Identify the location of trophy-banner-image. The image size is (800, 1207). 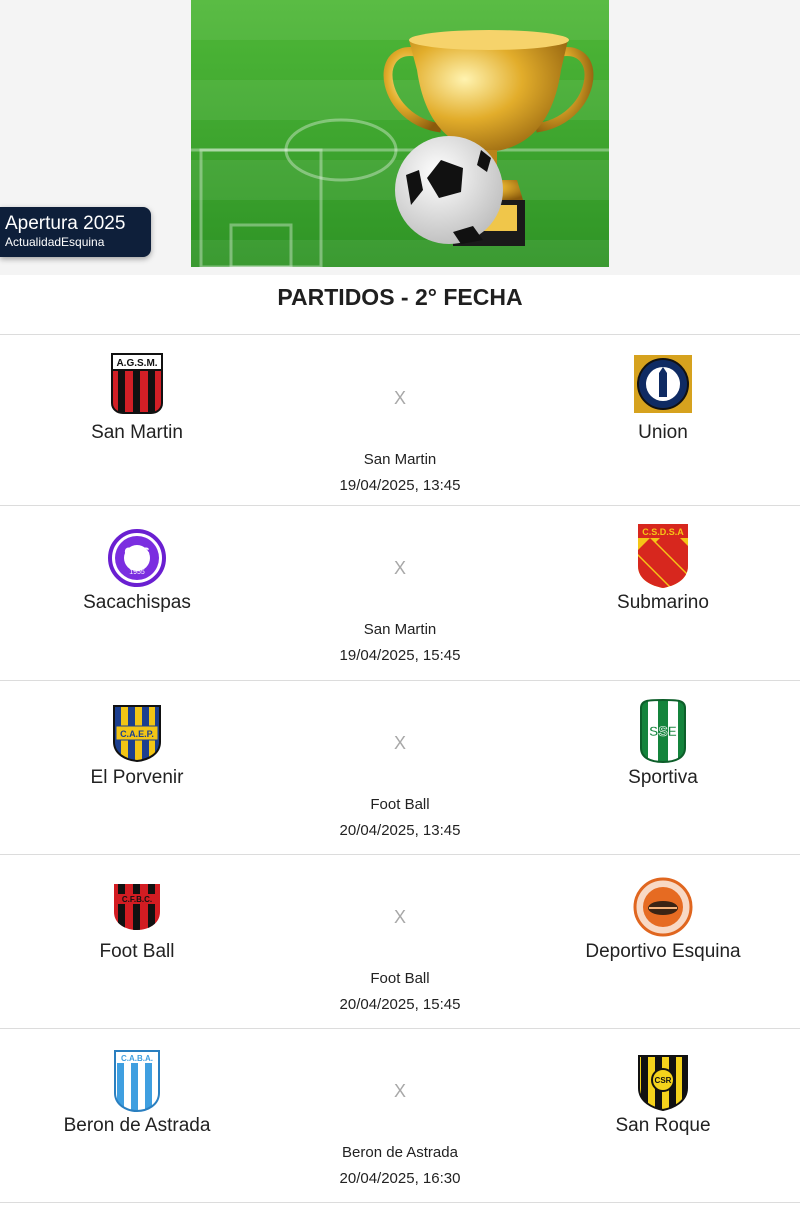
(400, 133).